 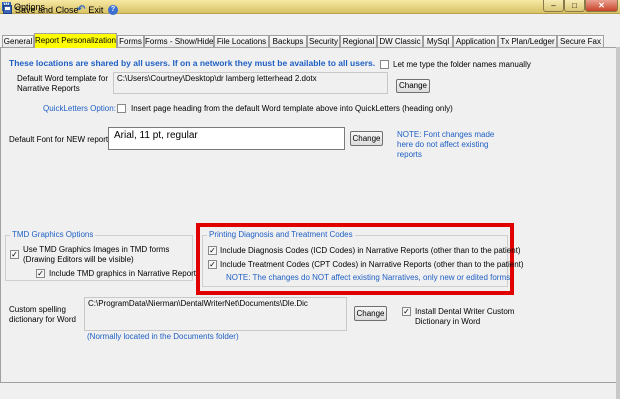 What do you see at coordinates (212, 250) in the screenshot?
I see `include-icd-checkbox: ✓` at bounding box center [212, 250].